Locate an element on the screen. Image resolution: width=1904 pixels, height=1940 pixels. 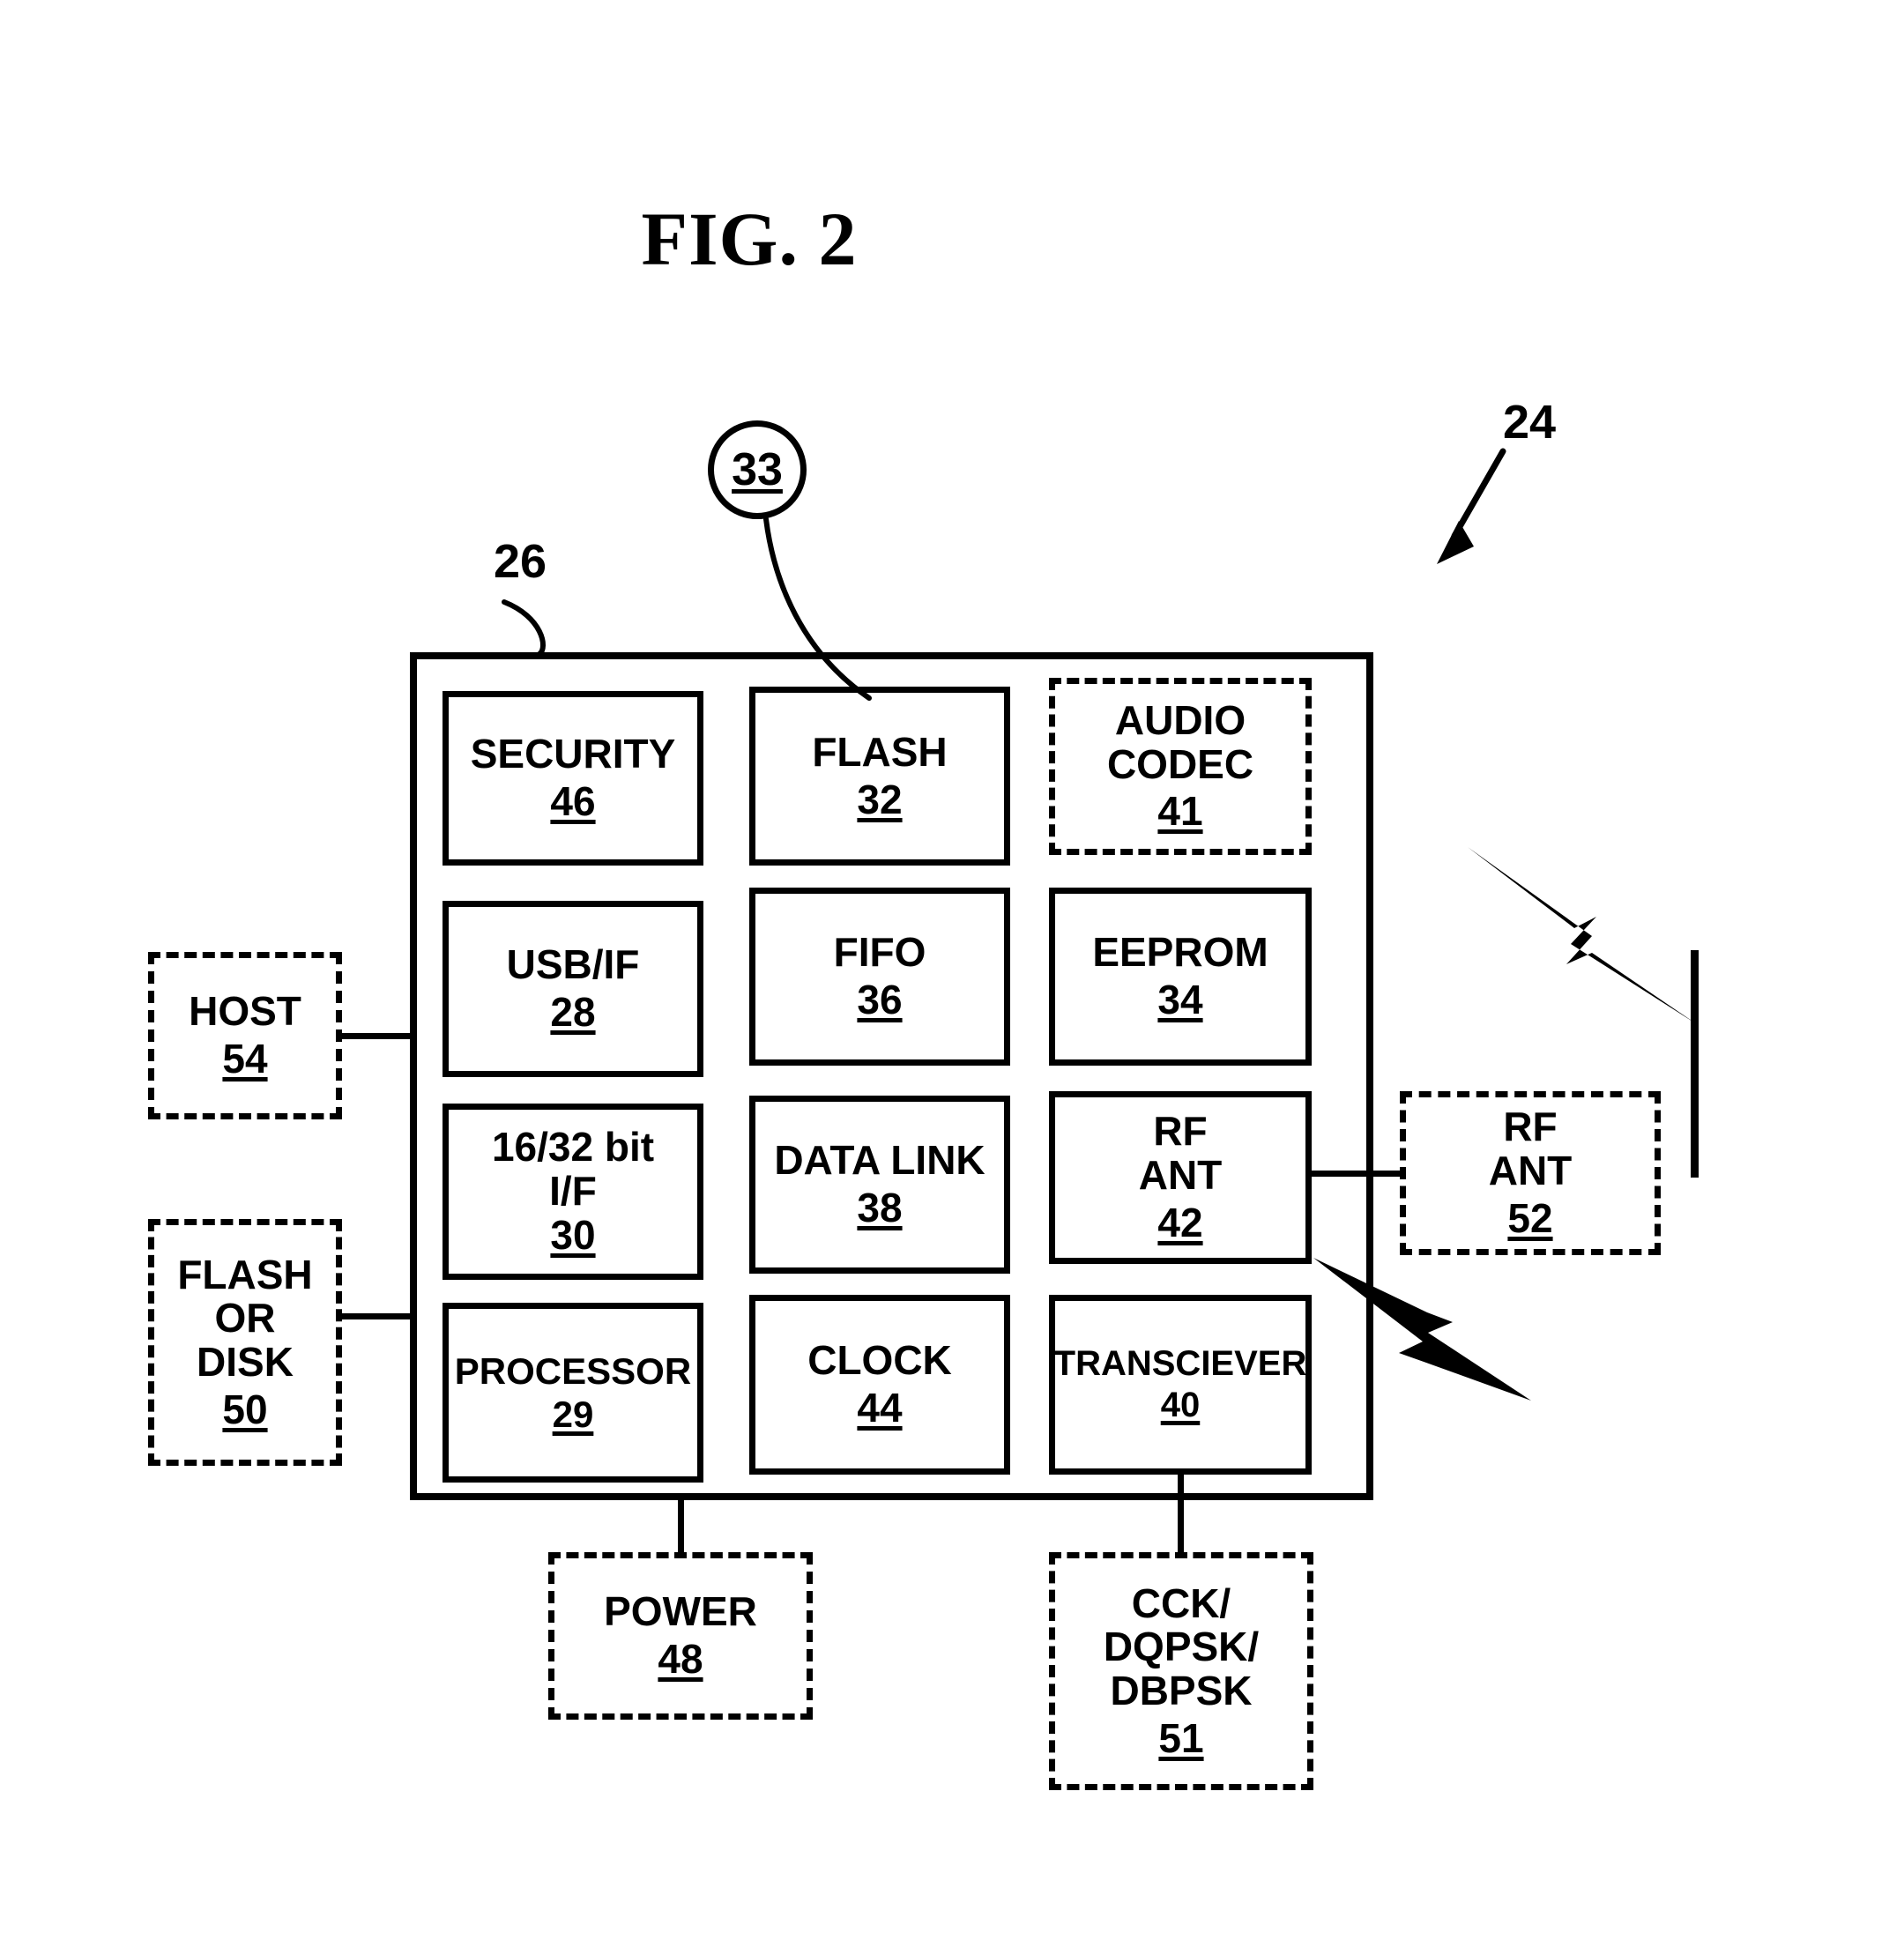
block-fifo-label: FIFO is located at coordinates (879, 952).